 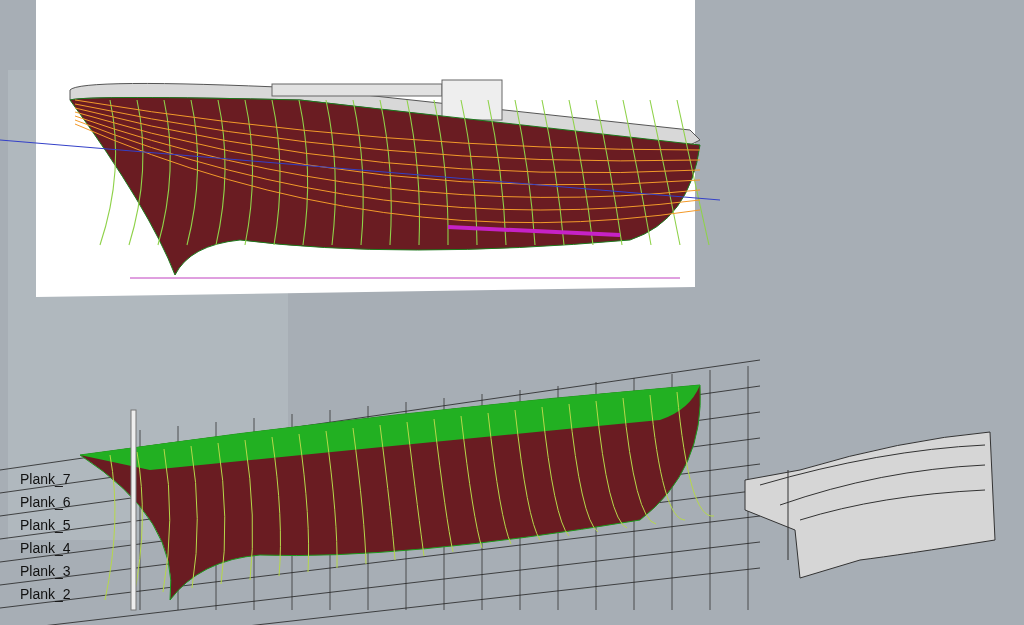 What do you see at coordinates (45, 594) in the screenshot?
I see `plank-label: Plank_2` at bounding box center [45, 594].